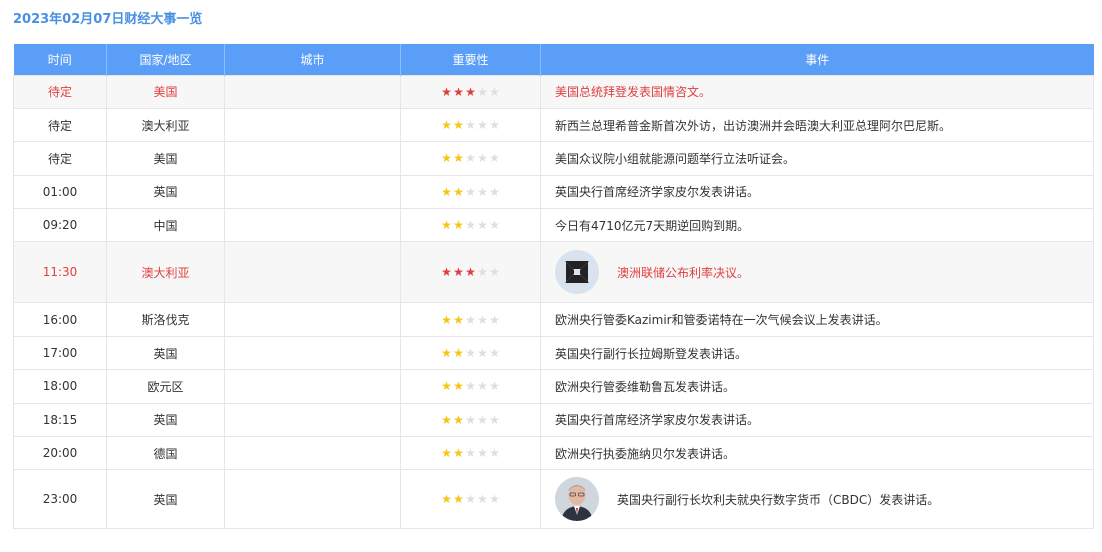 The width and height of the screenshot is (1102, 552). What do you see at coordinates (553, 453) in the screenshot?
I see `table-row: 20:00 德国 ★★★★★ 欧洲央行执委施纳贝尔发表讲话。` at bounding box center [553, 453].